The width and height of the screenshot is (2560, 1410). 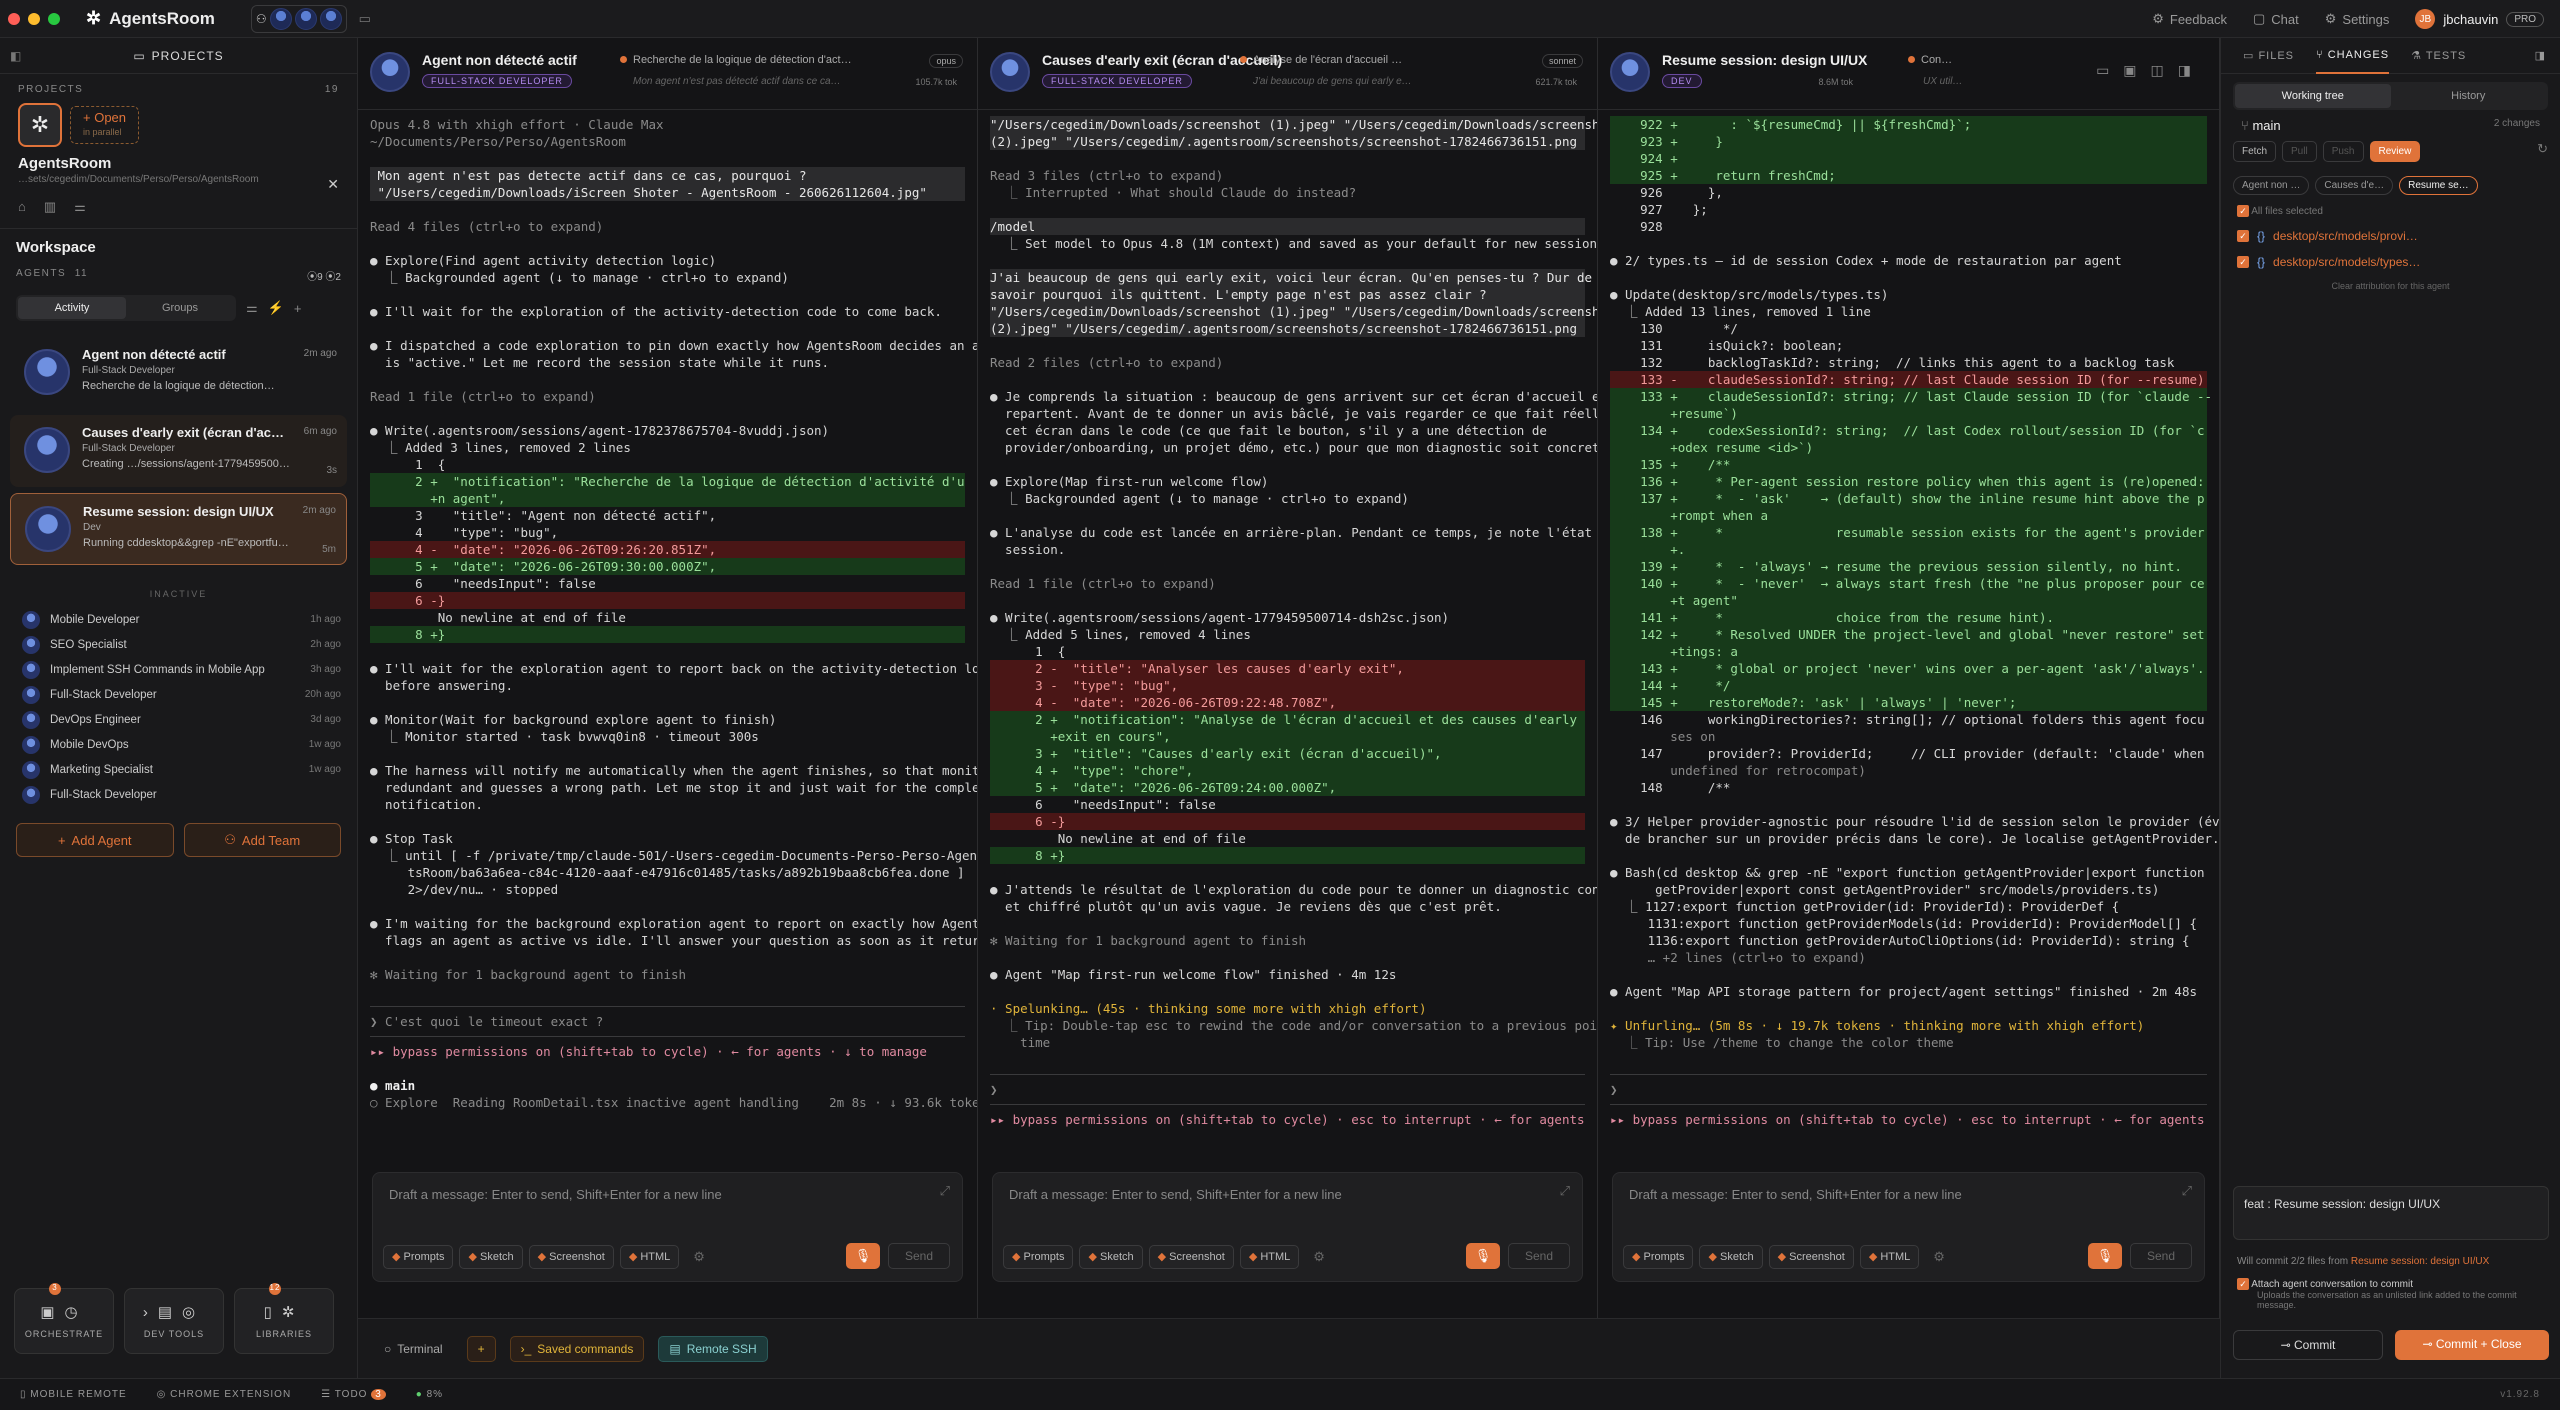 What do you see at coordinates (181, 619) in the screenshot?
I see `inactive-agent-item: Mobile Developer 1h ago` at bounding box center [181, 619].